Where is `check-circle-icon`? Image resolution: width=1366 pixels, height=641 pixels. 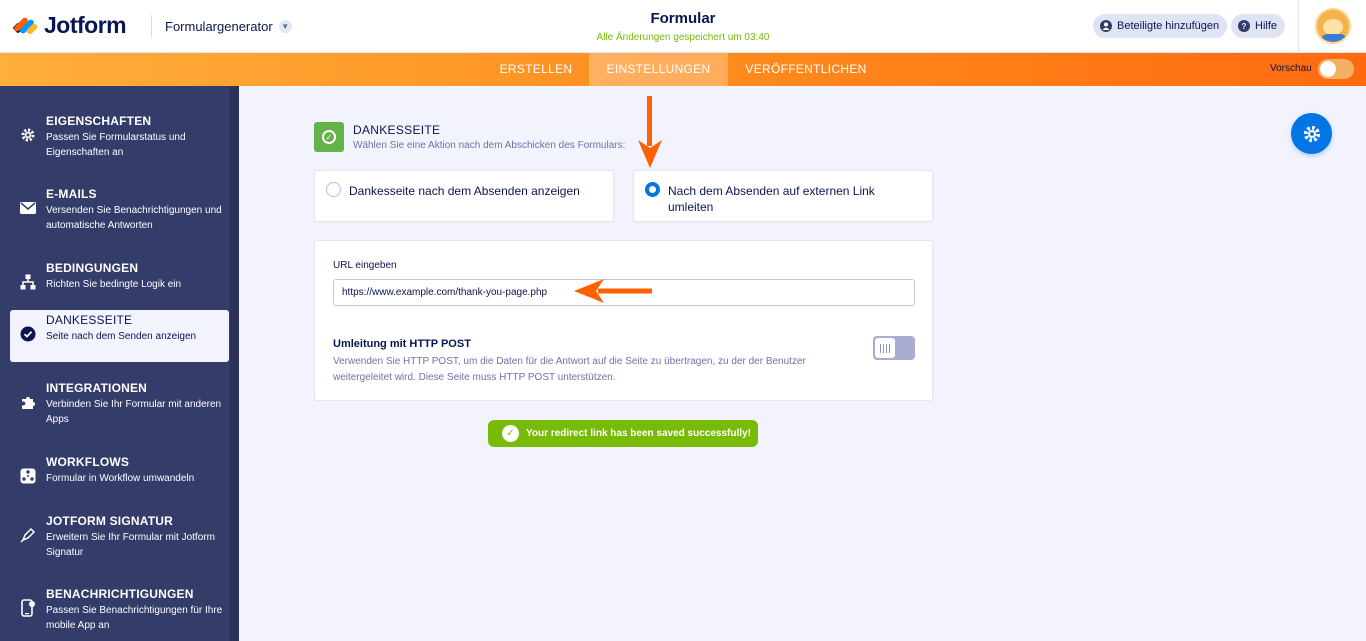
check-circle-icon is located at coordinates (28, 334).